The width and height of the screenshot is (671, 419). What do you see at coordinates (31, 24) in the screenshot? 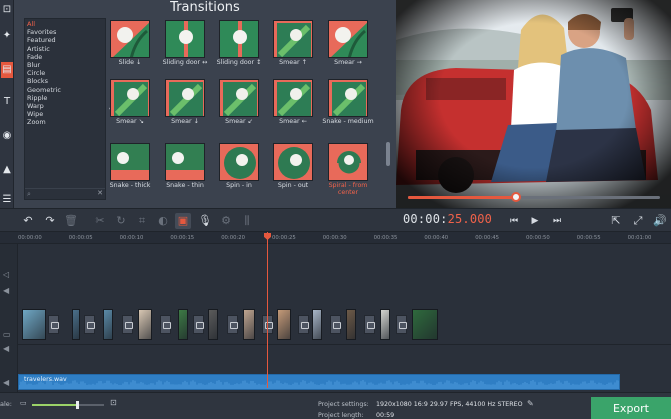
I see `category-item: All` at bounding box center [31, 24].